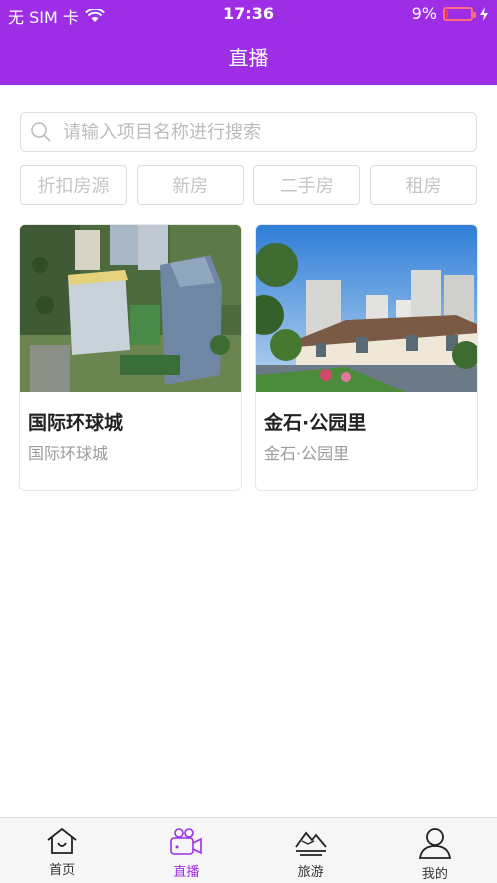  What do you see at coordinates (459, 13) in the screenshot?
I see `battery-icon` at bounding box center [459, 13].